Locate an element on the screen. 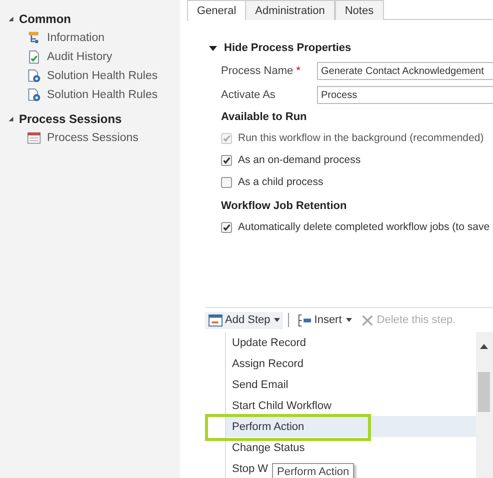  calendar-icon is located at coordinates (34, 137).